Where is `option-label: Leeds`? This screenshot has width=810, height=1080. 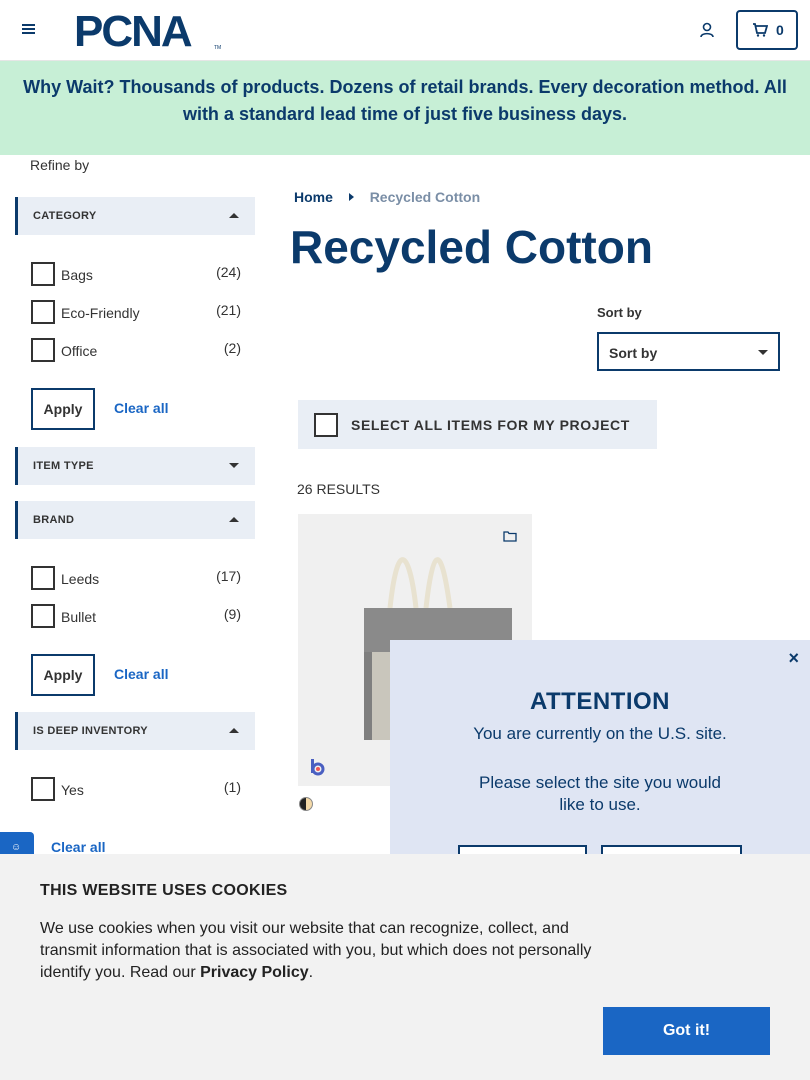
option-label: Leeds is located at coordinates (80, 579).